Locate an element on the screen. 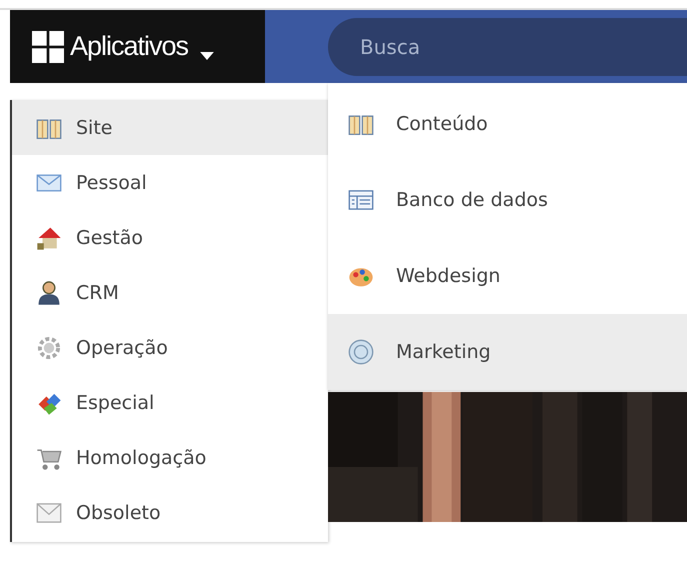  menu-item: Pessoal is located at coordinates (170, 182).